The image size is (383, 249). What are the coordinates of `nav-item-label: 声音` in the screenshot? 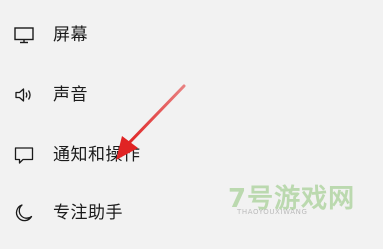 It's located at (70, 95).